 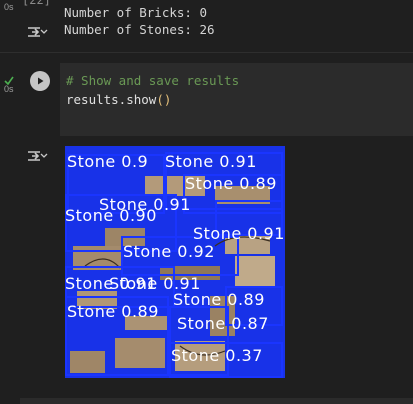 What do you see at coordinates (111, 215) in the screenshot?
I see `detection-label-4: Stone 0.90` at bounding box center [111, 215].